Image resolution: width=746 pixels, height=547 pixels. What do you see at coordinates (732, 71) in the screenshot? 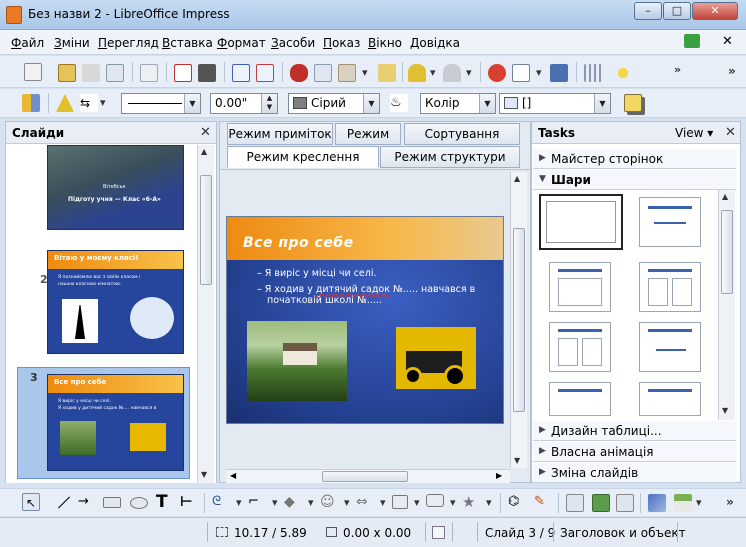
I see `toolbar-overflow-icon: »` at bounding box center [732, 71].